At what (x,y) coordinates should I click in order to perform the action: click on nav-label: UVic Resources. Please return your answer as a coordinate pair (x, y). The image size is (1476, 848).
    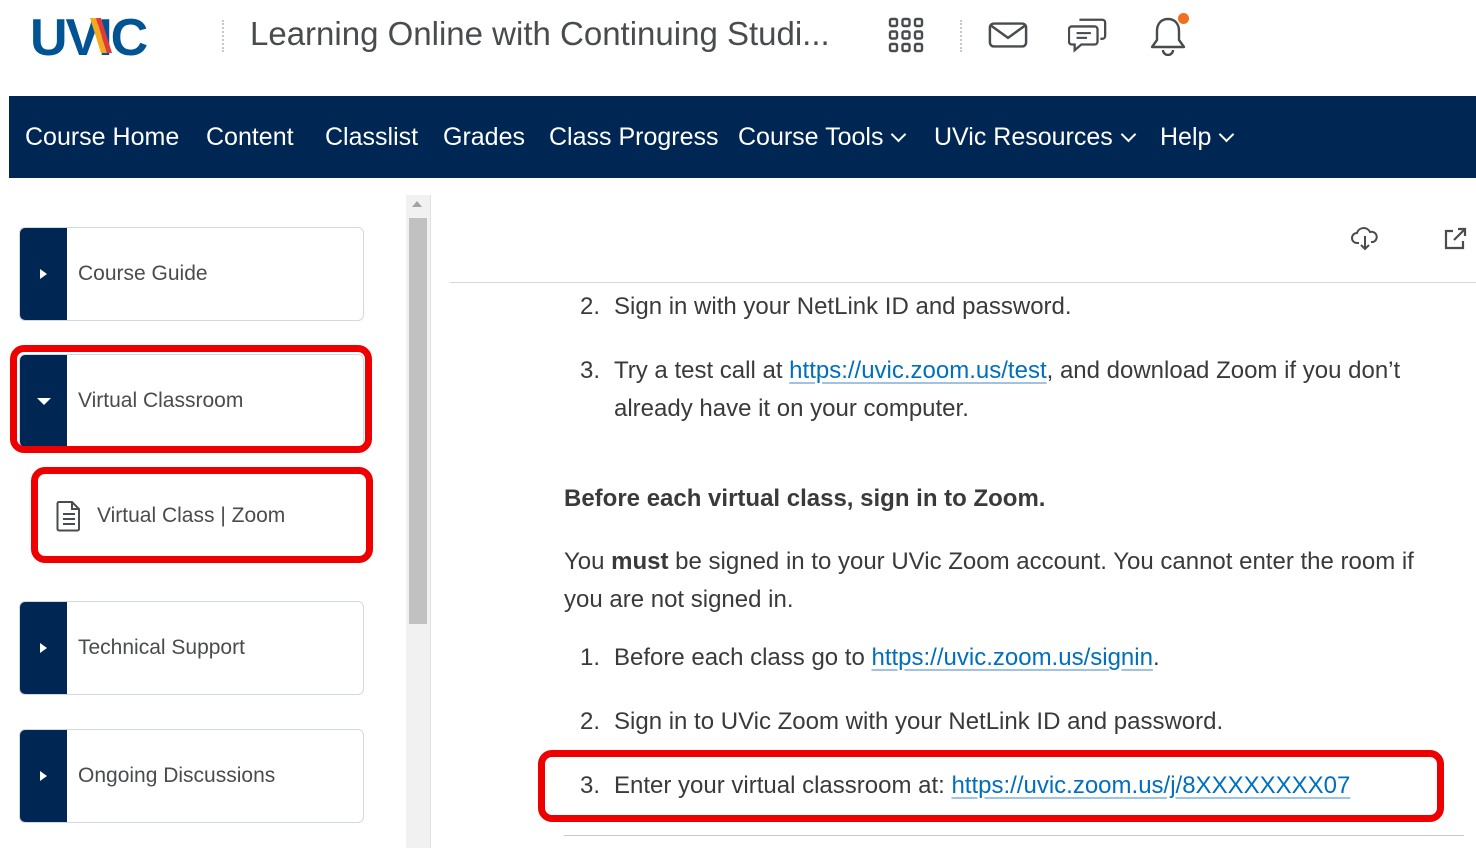
    Looking at the image, I should click on (1023, 136).